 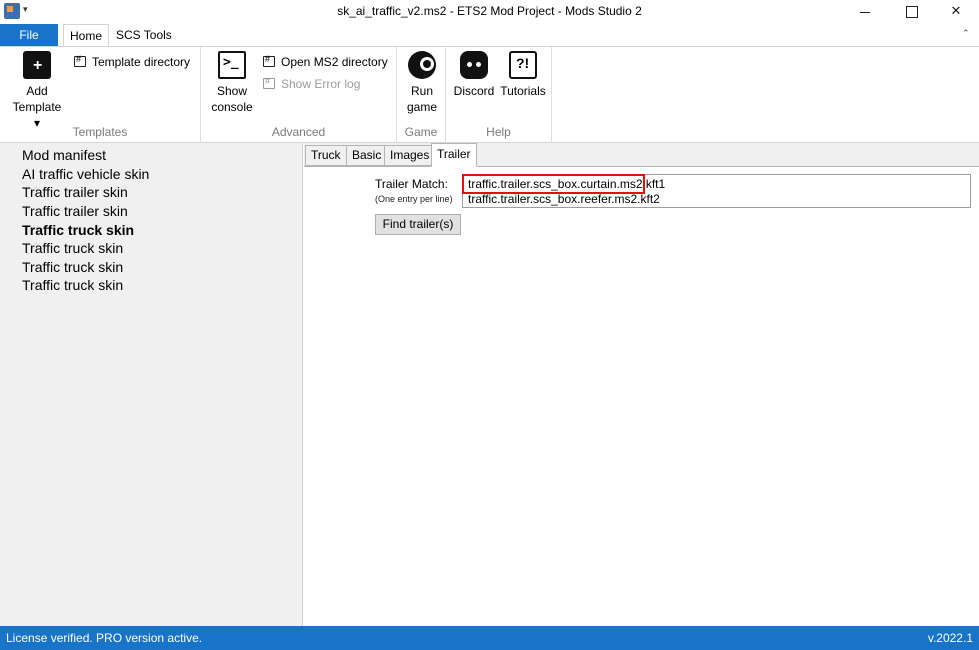 I want to click on group-label-help: Help, so click(x=498, y=132).